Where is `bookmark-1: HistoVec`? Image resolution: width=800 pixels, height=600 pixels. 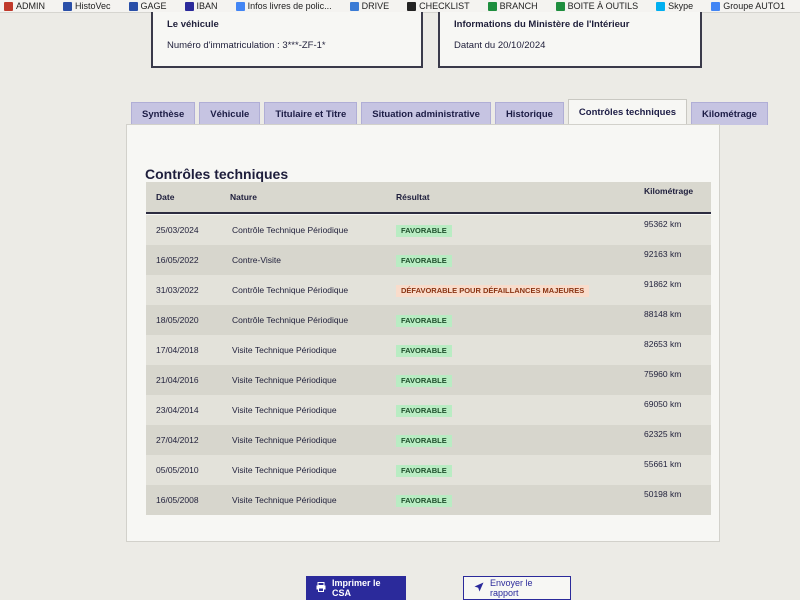 bookmark-1: HistoVec is located at coordinates (87, 6).